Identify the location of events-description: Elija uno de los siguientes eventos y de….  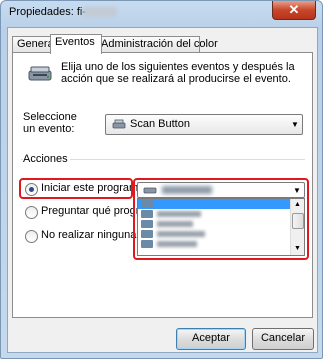
(178, 73).